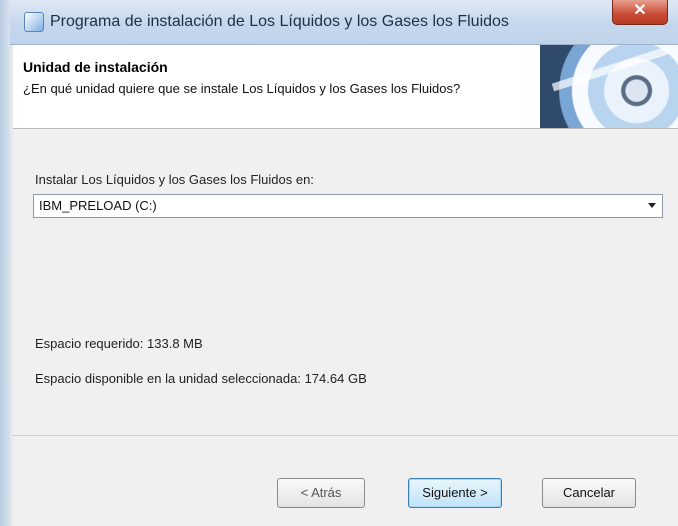  What do you see at coordinates (652, 205) in the screenshot?
I see `chevron-down-icon` at bounding box center [652, 205].